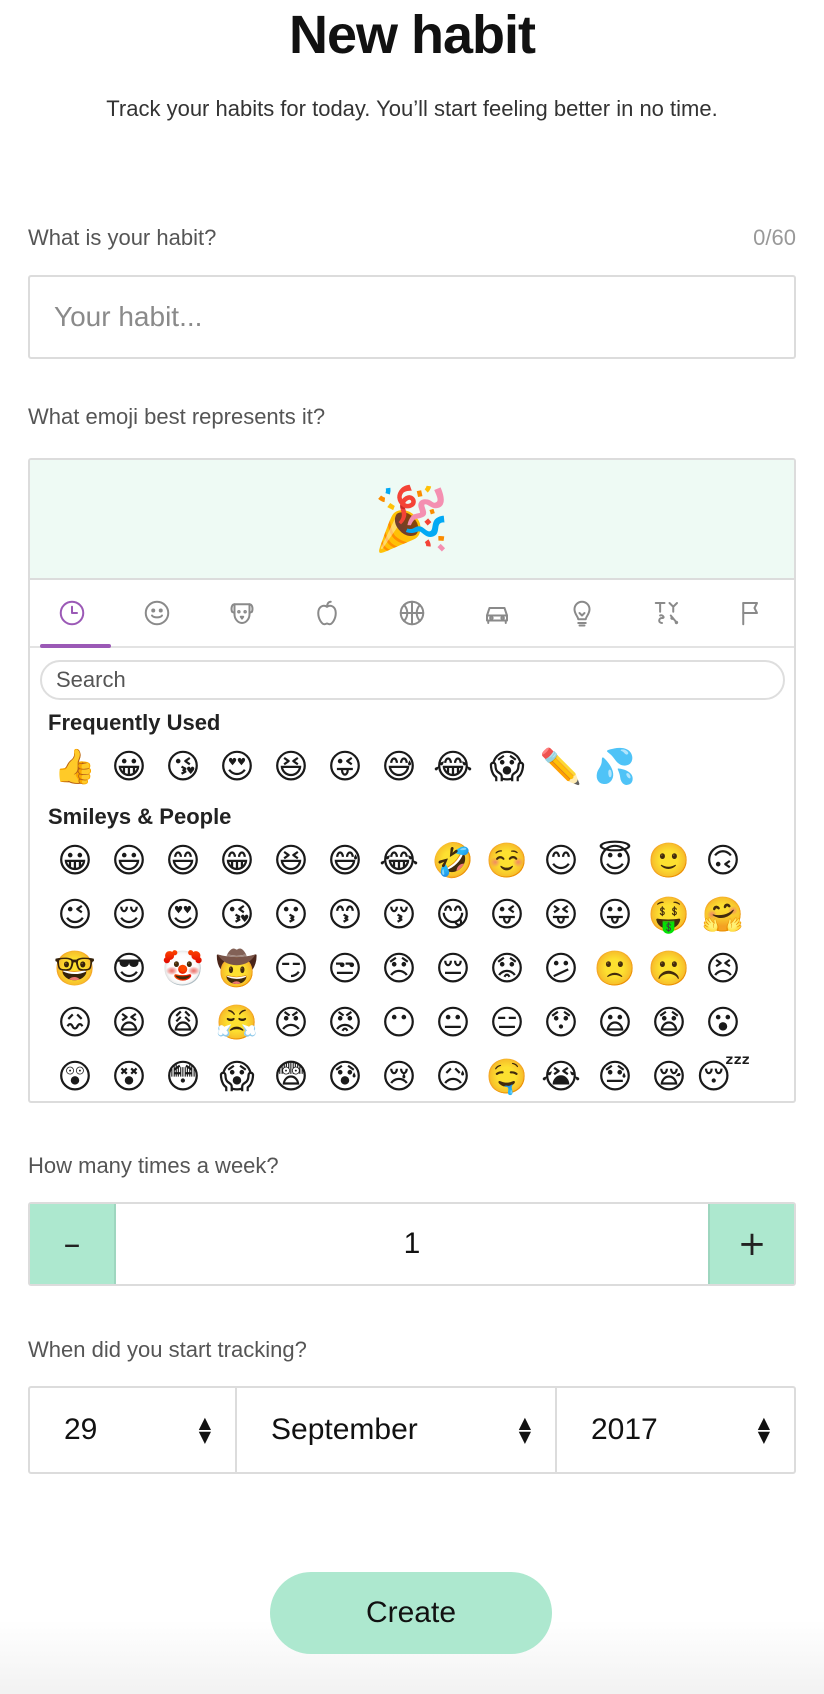 The height and width of the screenshot is (1694, 824). What do you see at coordinates (345, 1023) in the screenshot?
I see `emoji-option: 😡` at bounding box center [345, 1023].